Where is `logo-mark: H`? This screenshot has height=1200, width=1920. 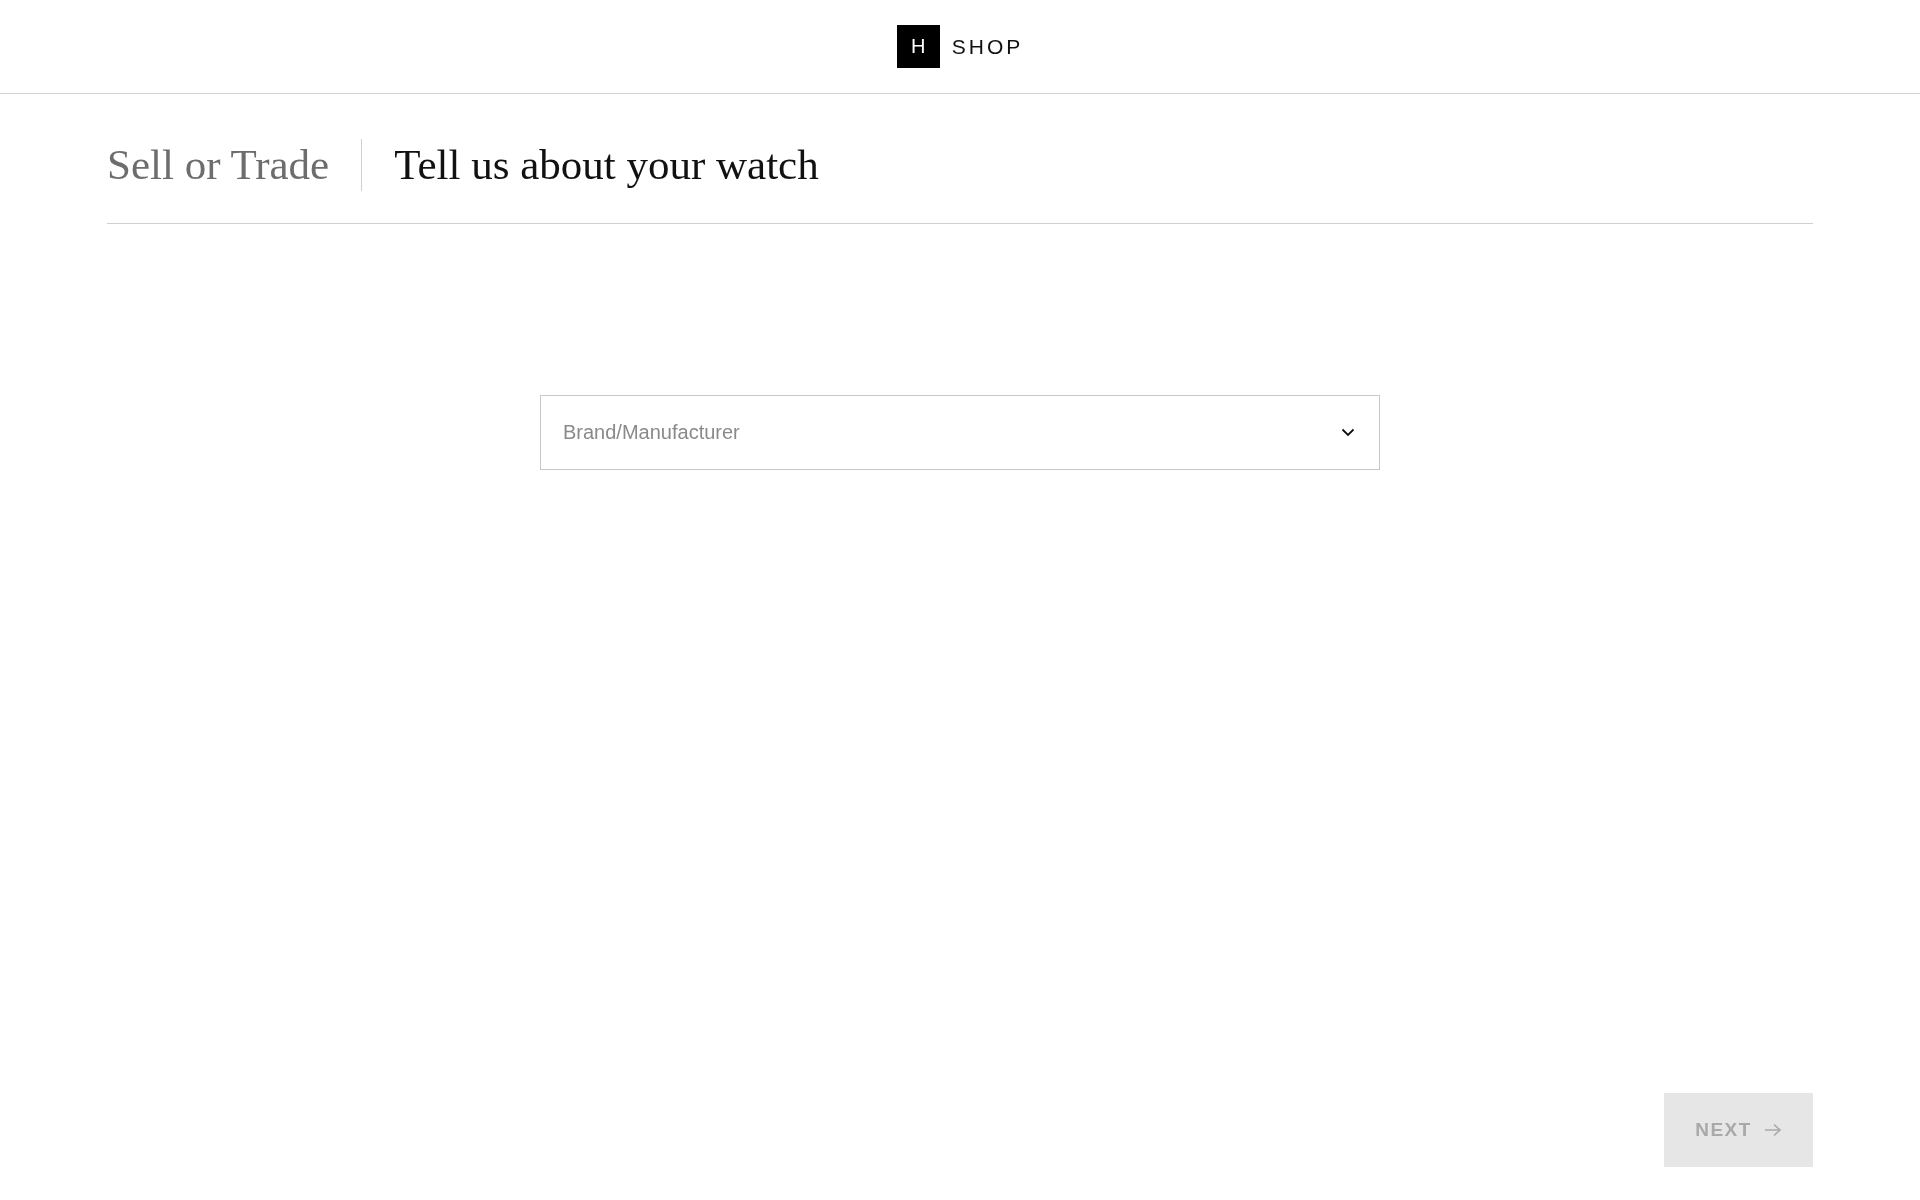 logo-mark: H is located at coordinates (918, 46).